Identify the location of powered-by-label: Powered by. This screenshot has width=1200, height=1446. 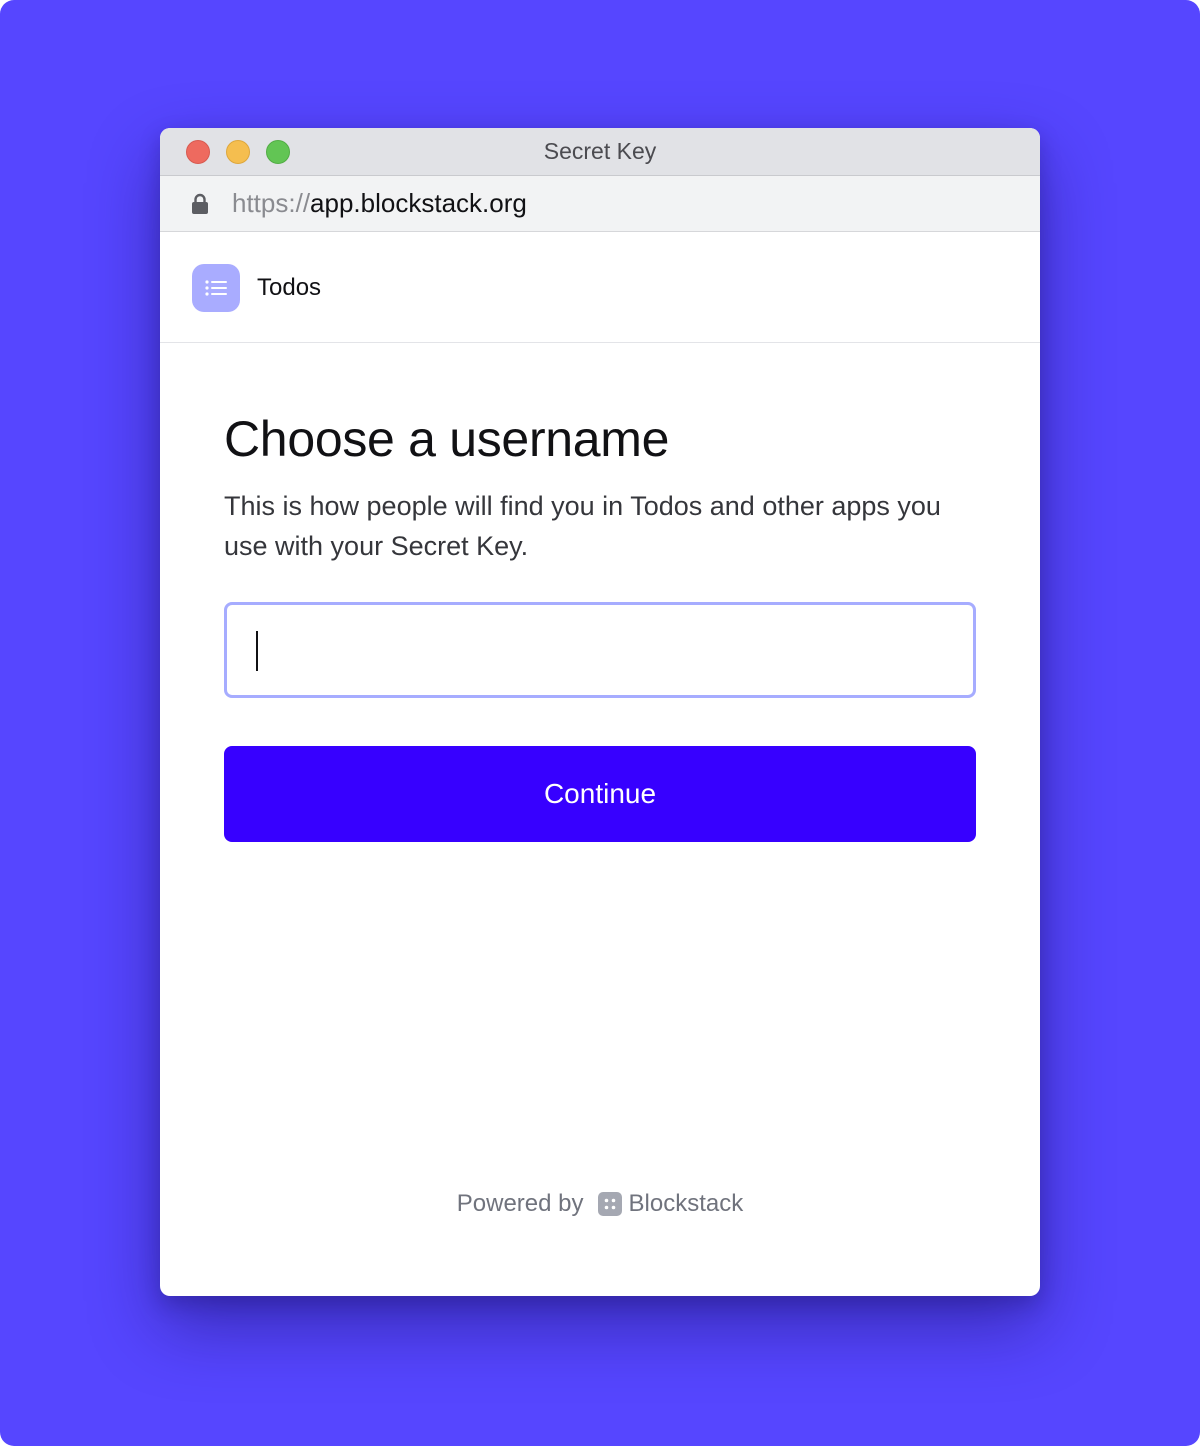
(520, 1203).